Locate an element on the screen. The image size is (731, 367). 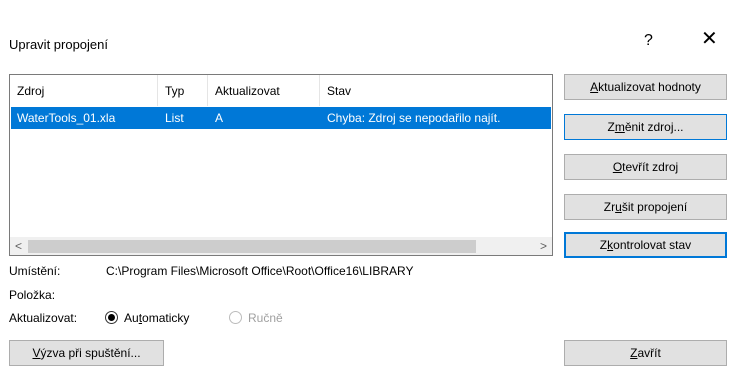
label-part: ktualizovat hodnoty is located at coordinates (649, 87).